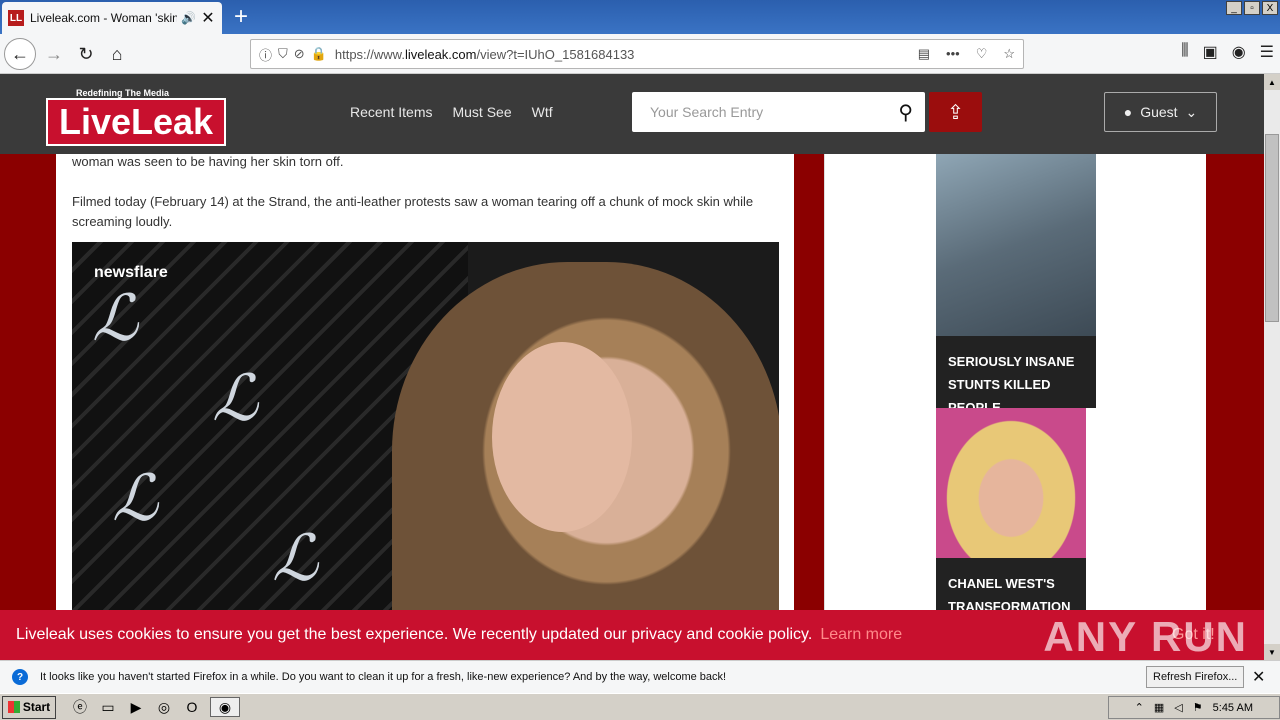  I want to click on audio-playing-icon: 🔊, so click(188, 18).